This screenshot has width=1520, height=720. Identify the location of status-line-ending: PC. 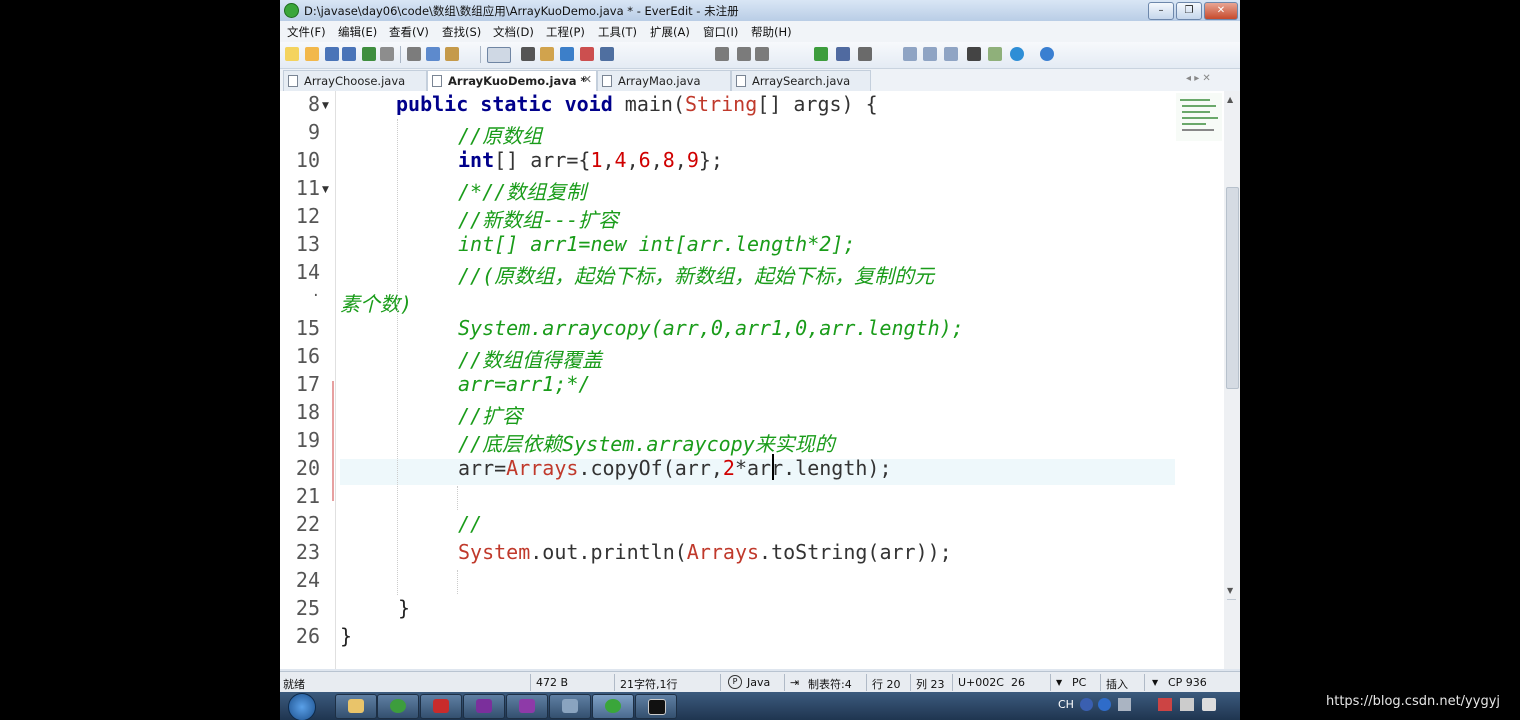
(1079, 682).